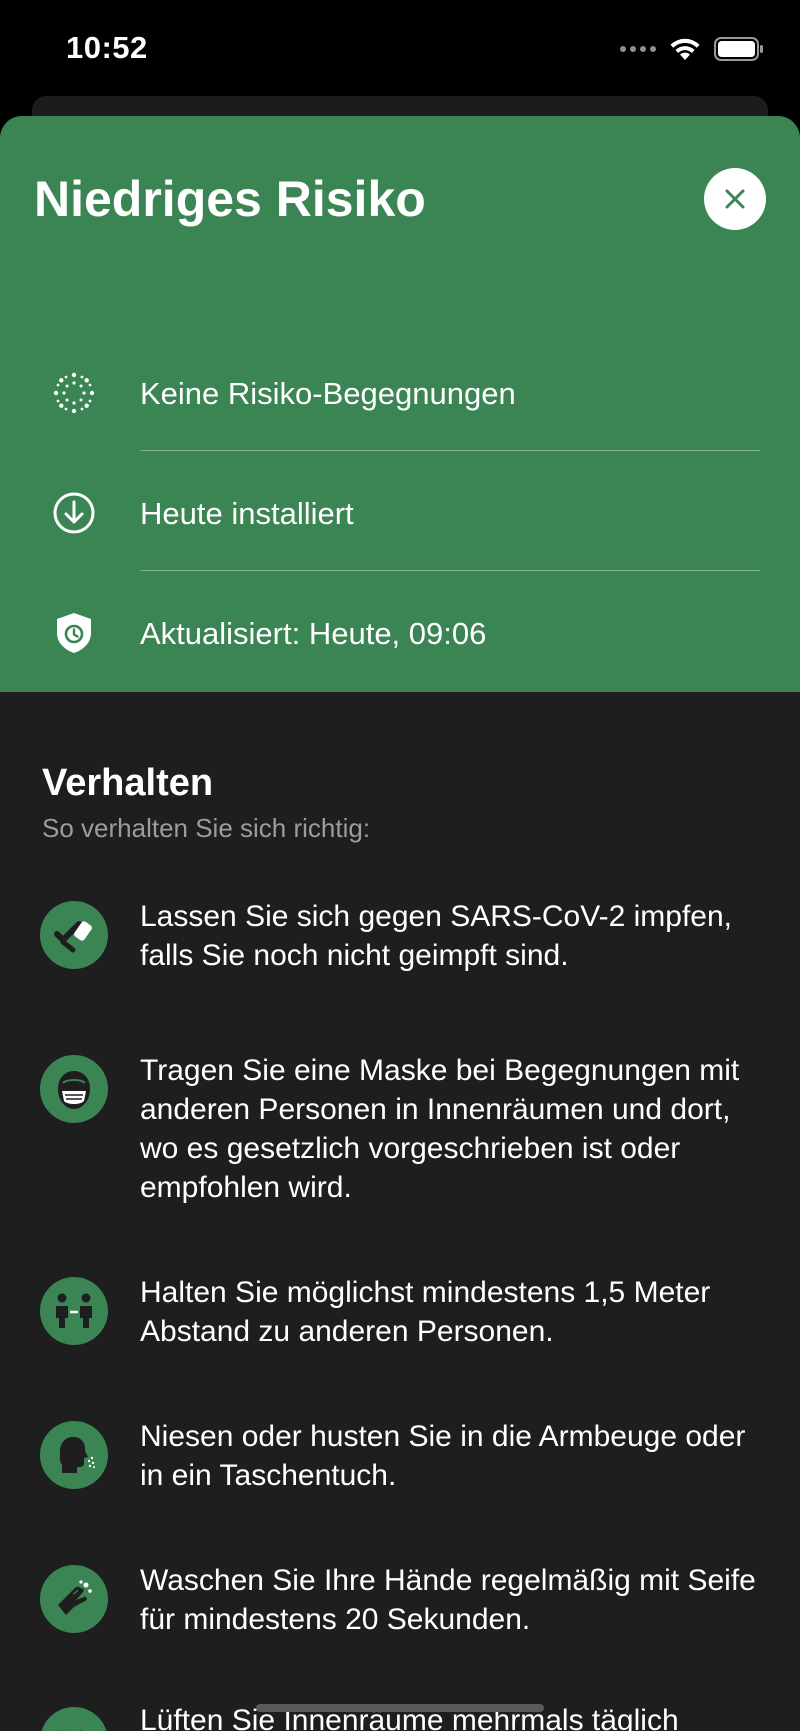  I want to click on info-row-encounters: Keine Risiko-Begegnungen, so click(400, 391).